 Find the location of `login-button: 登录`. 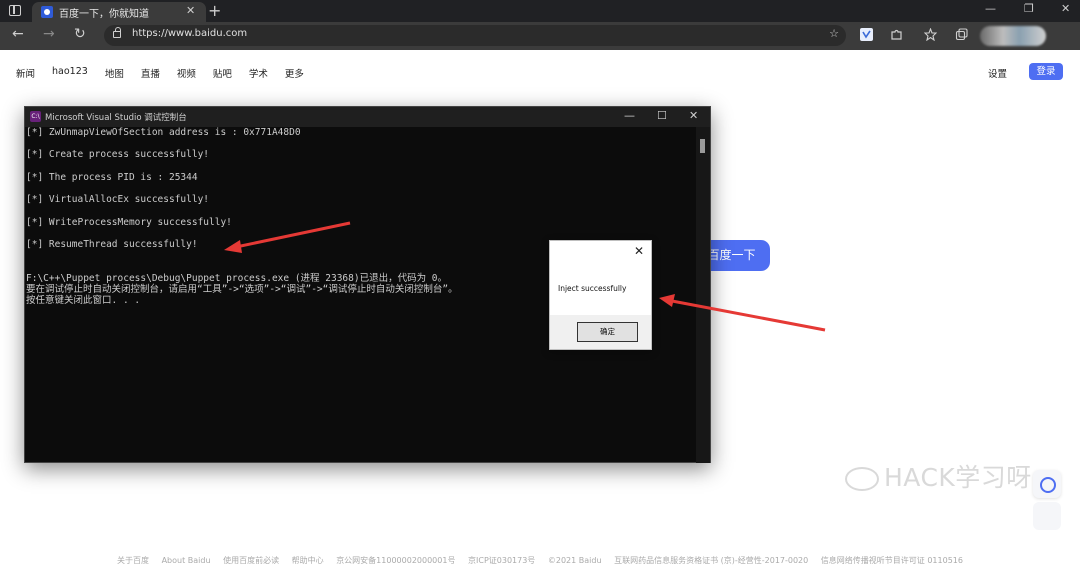

login-button: 登录 is located at coordinates (1046, 71).